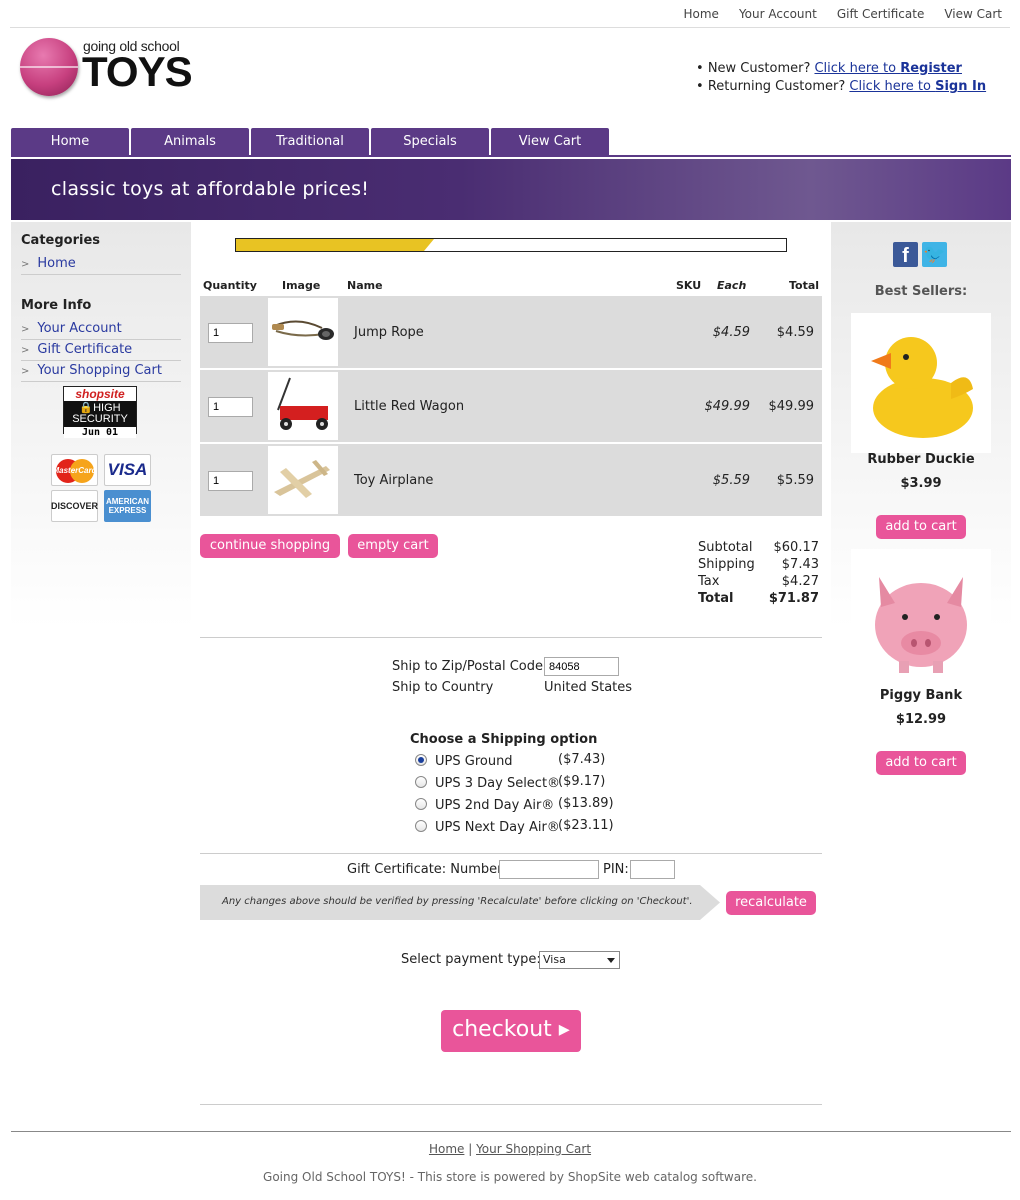  I want to click on store-logo: going old school TOYS, so click(110, 68).